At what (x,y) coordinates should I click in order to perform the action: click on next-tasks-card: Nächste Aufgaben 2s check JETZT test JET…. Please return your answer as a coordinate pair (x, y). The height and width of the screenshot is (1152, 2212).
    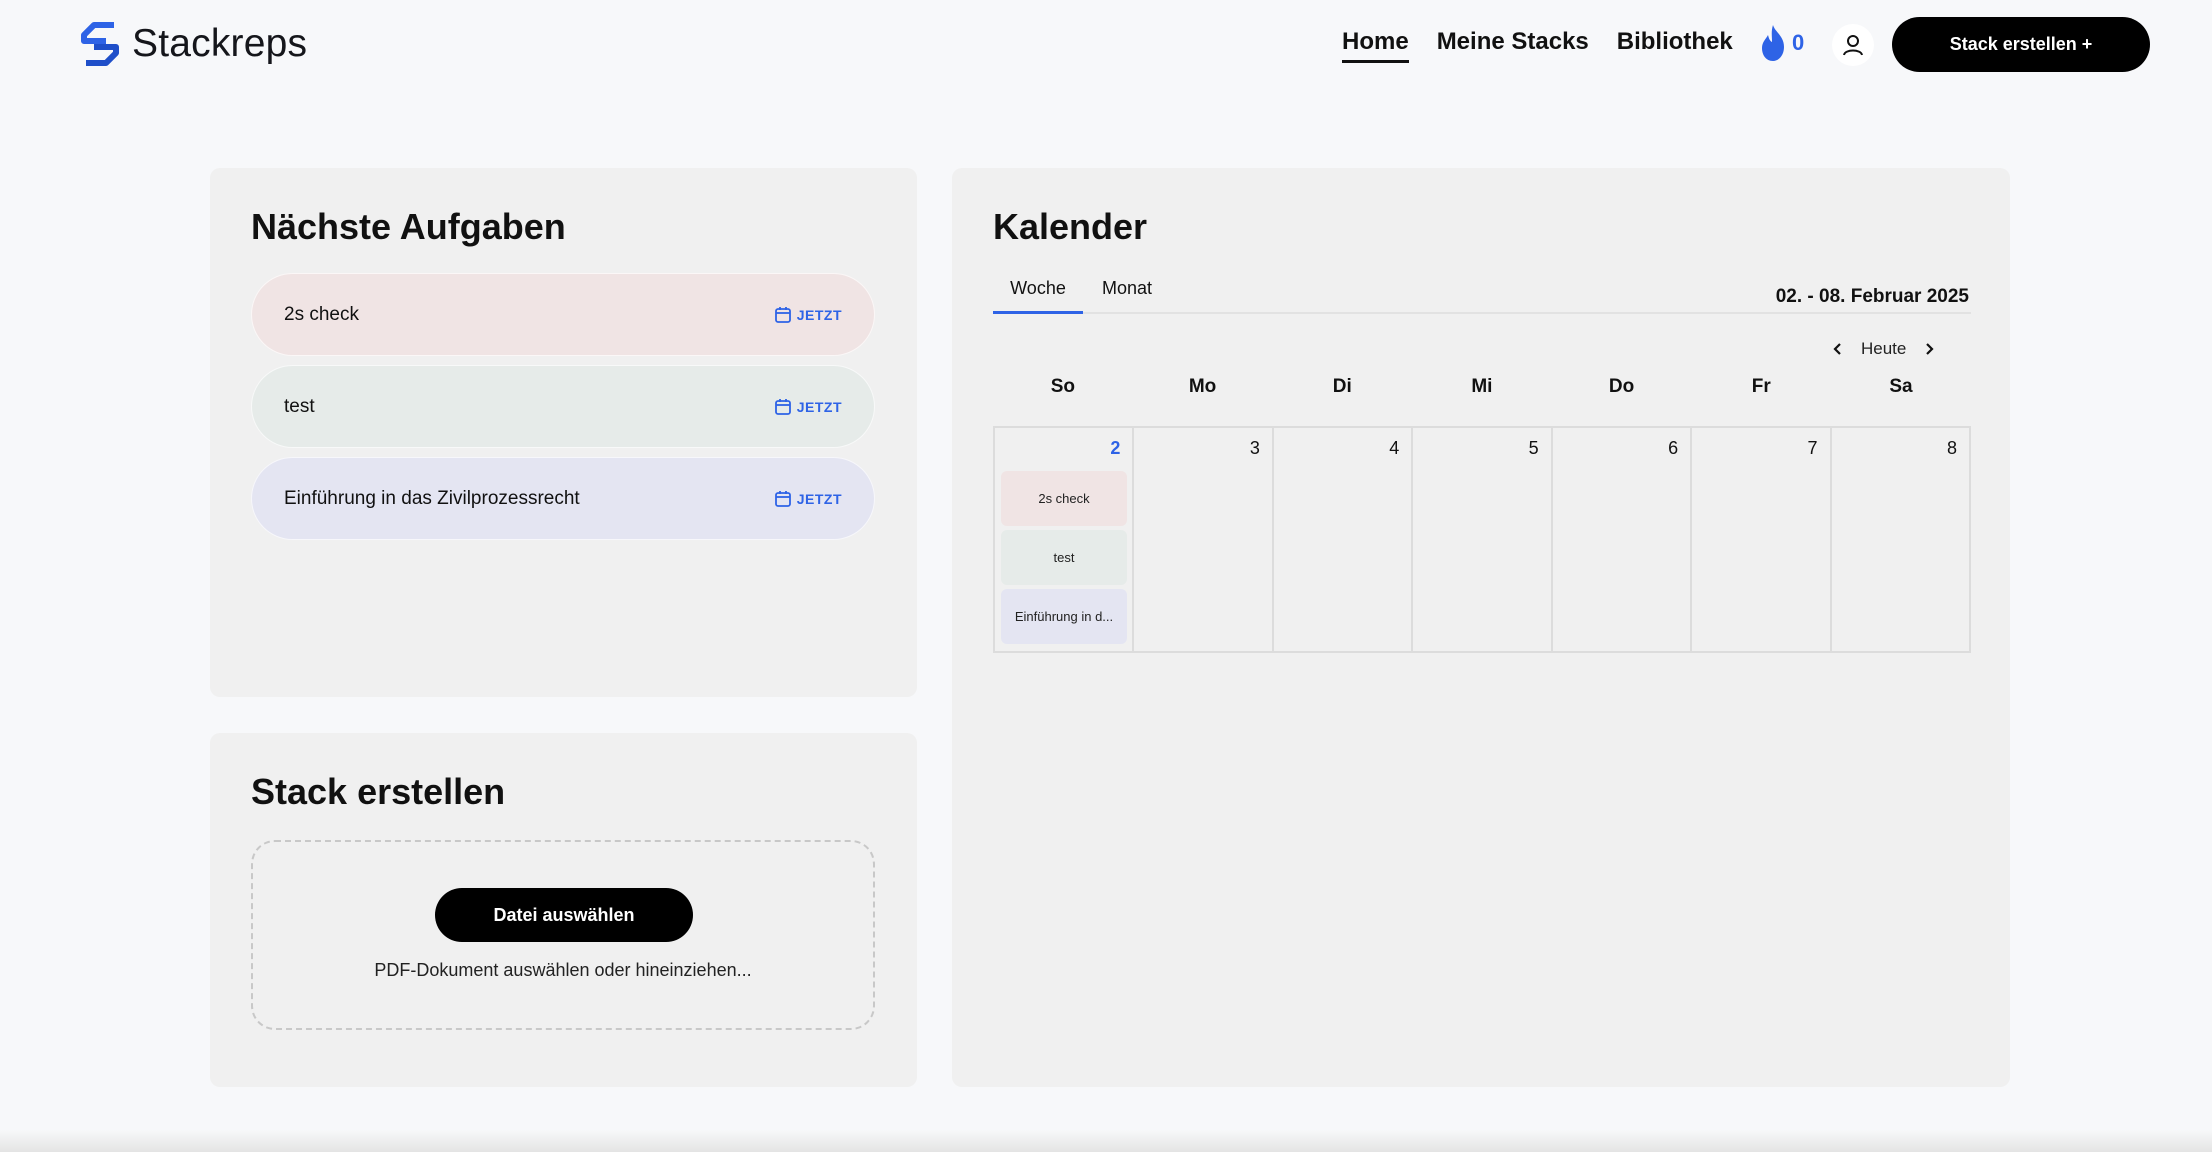
    Looking at the image, I should click on (563, 432).